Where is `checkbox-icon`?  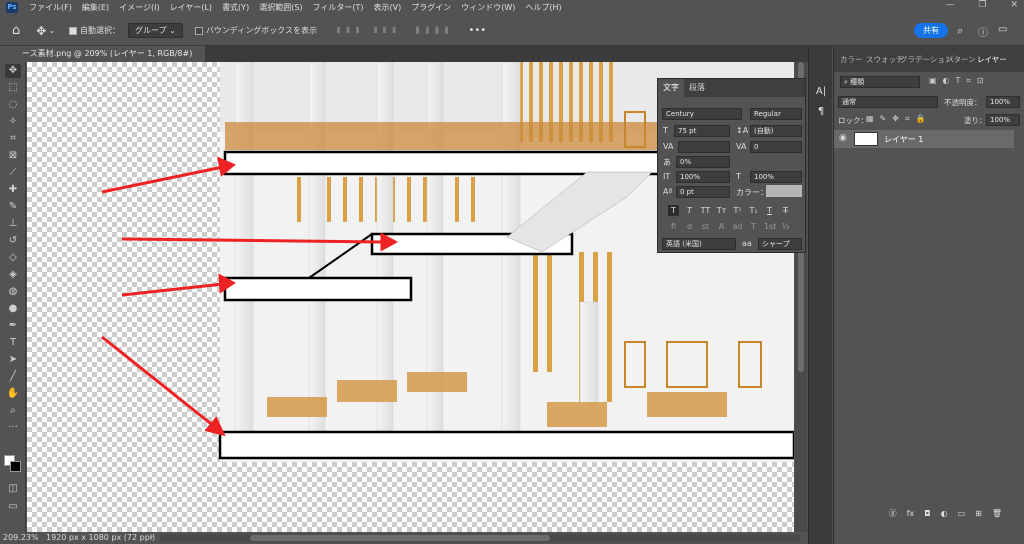
checkbox-icon is located at coordinates (73, 30).